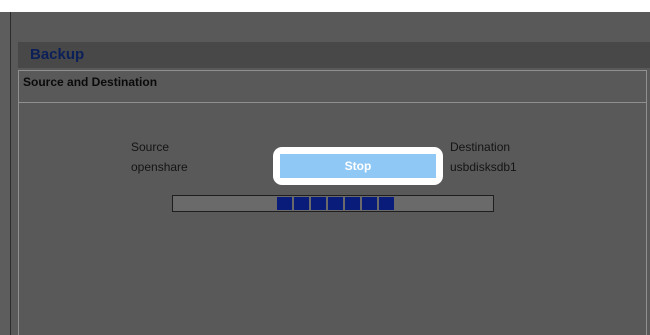 The width and height of the screenshot is (650, 335). I want to click on destination-value: usbdisksdb1, so click(483, 167).